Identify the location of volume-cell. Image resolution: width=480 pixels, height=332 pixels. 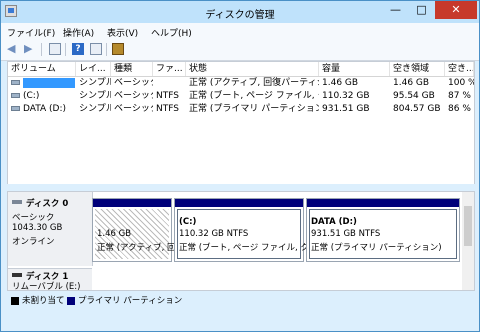
(42, 83).